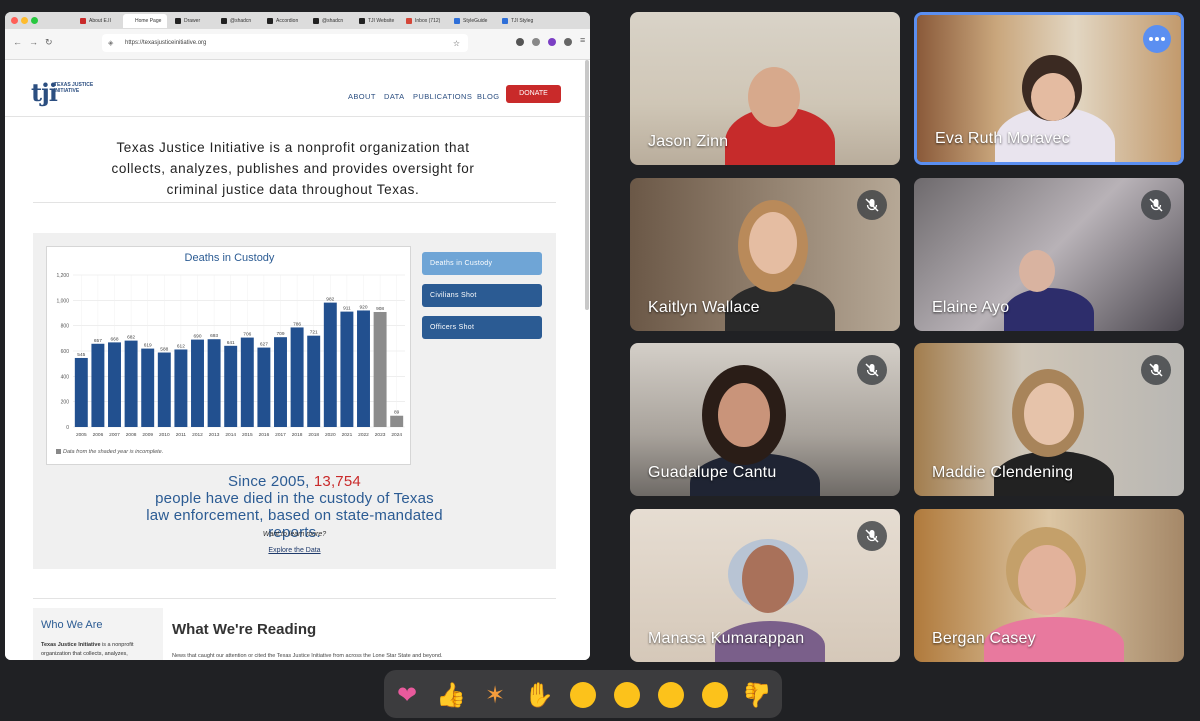 The height and width of the screenshot is (721, 1200). Describe the element at coordinates (114, 339) in the screenshot. I see `bar-value-label: 668` at that location.